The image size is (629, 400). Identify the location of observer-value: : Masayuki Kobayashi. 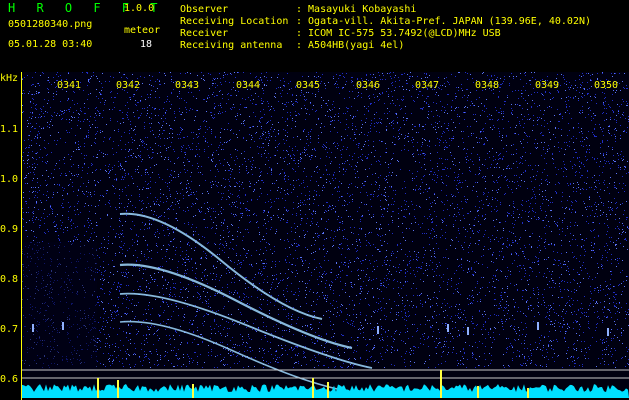
(356, 9).